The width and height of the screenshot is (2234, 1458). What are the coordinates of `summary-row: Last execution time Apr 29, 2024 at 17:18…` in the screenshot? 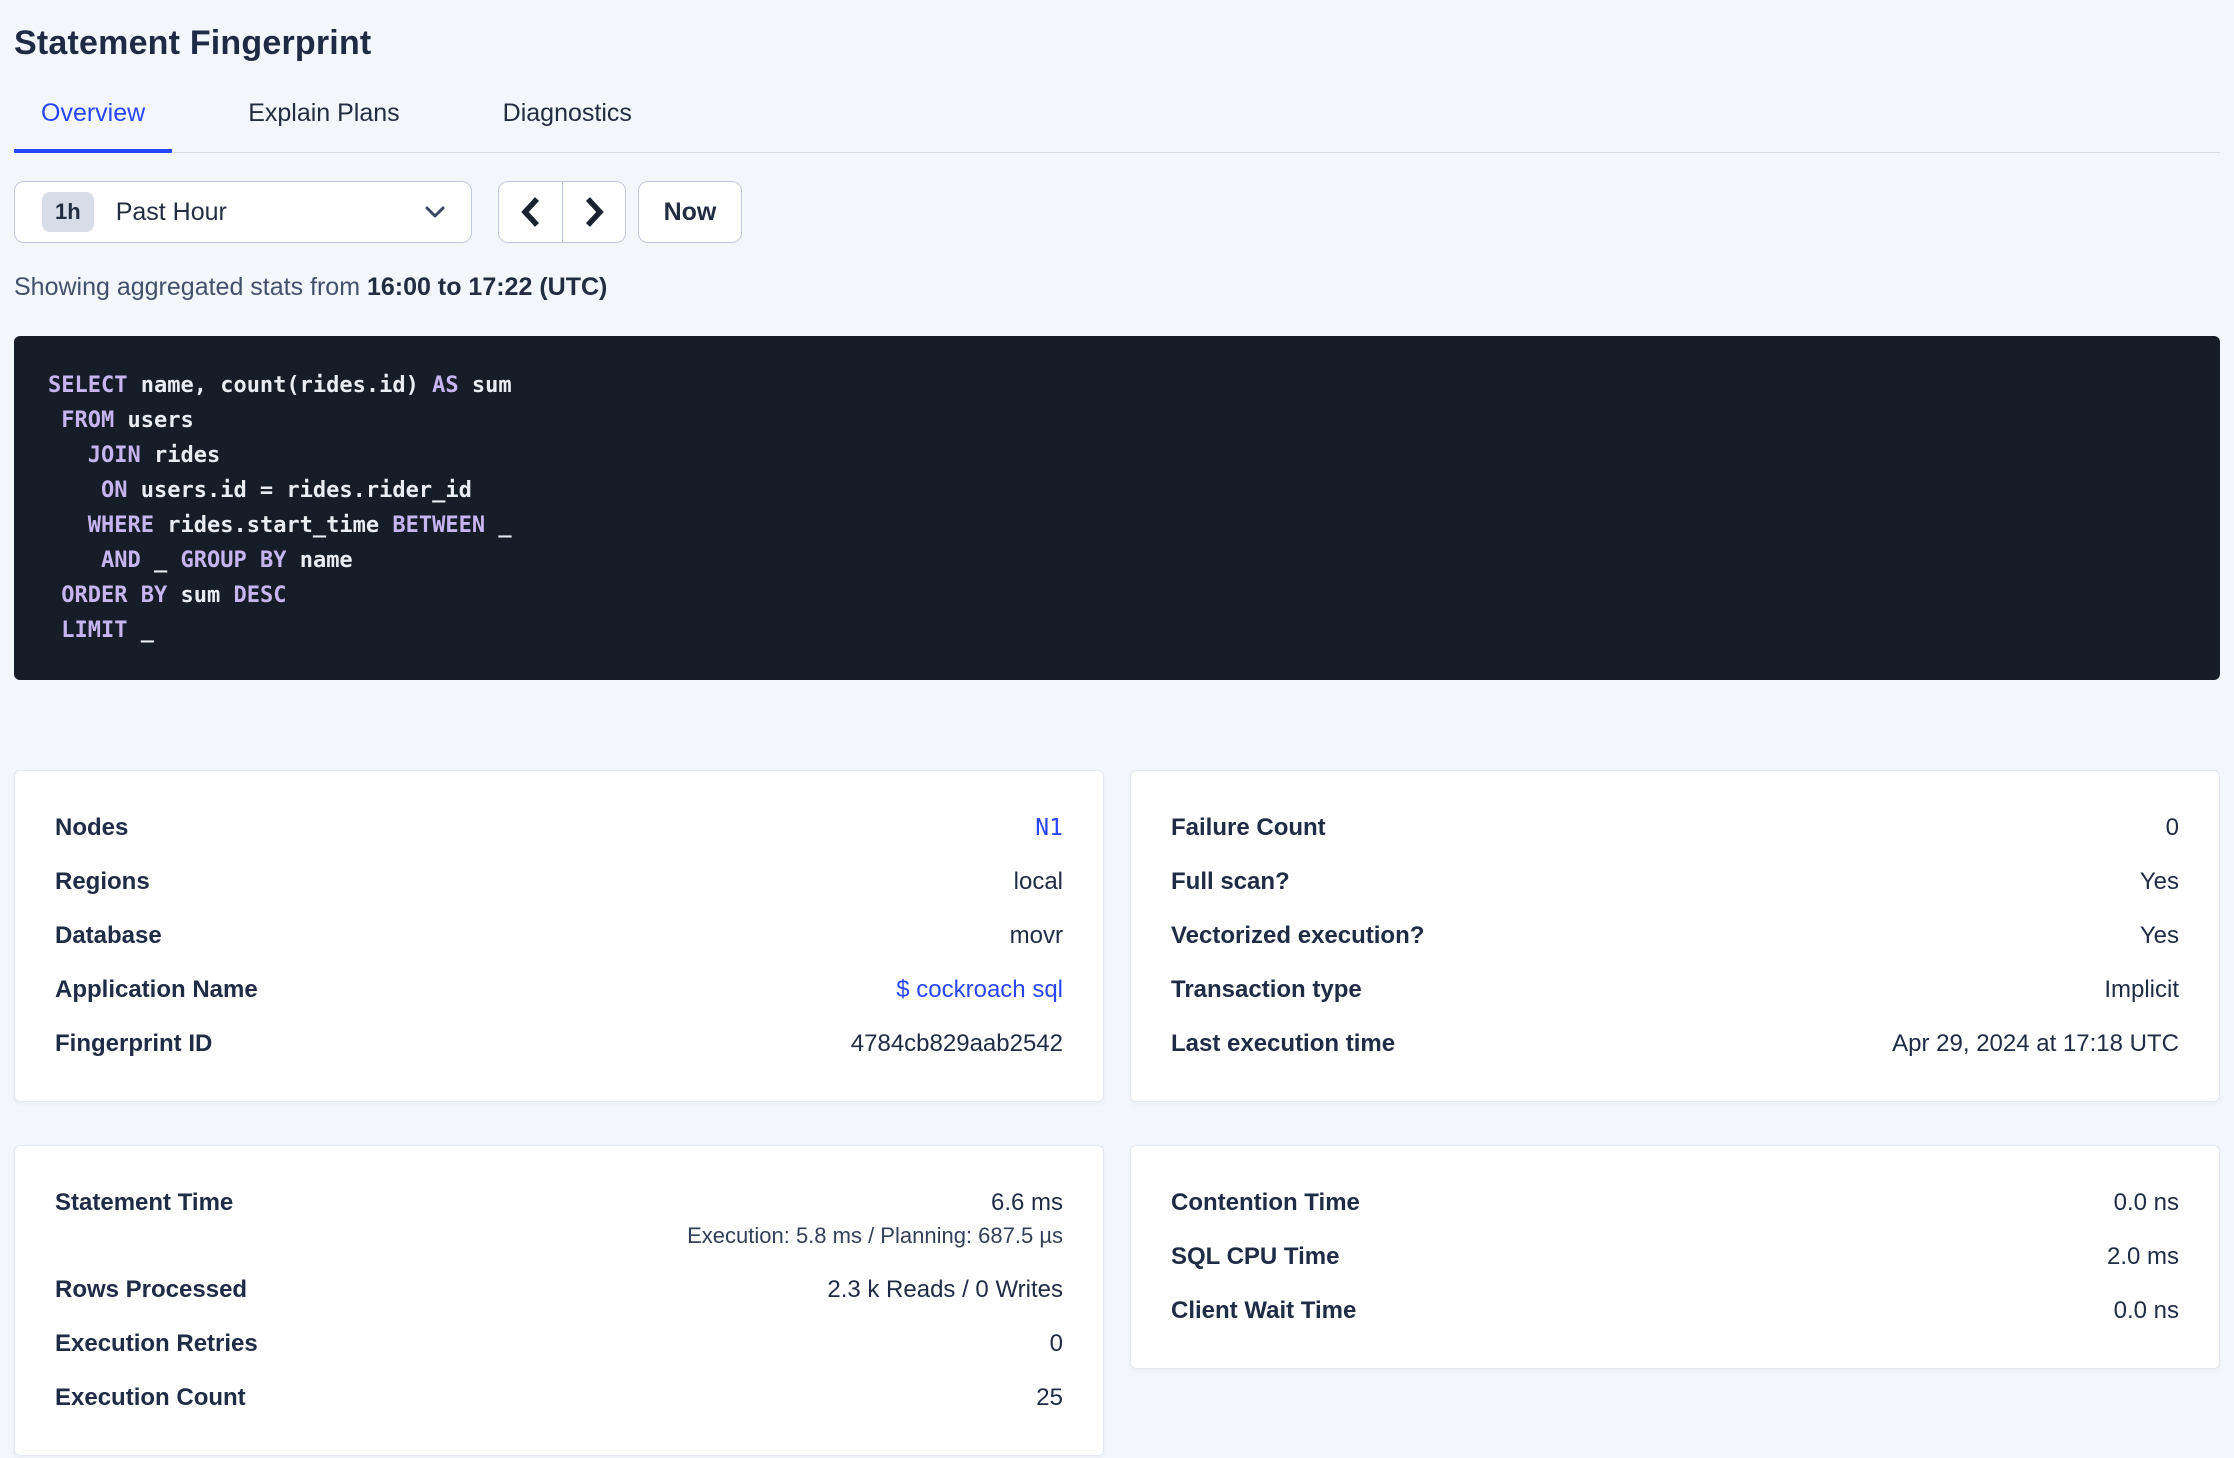 It's located at (1675, 1044).